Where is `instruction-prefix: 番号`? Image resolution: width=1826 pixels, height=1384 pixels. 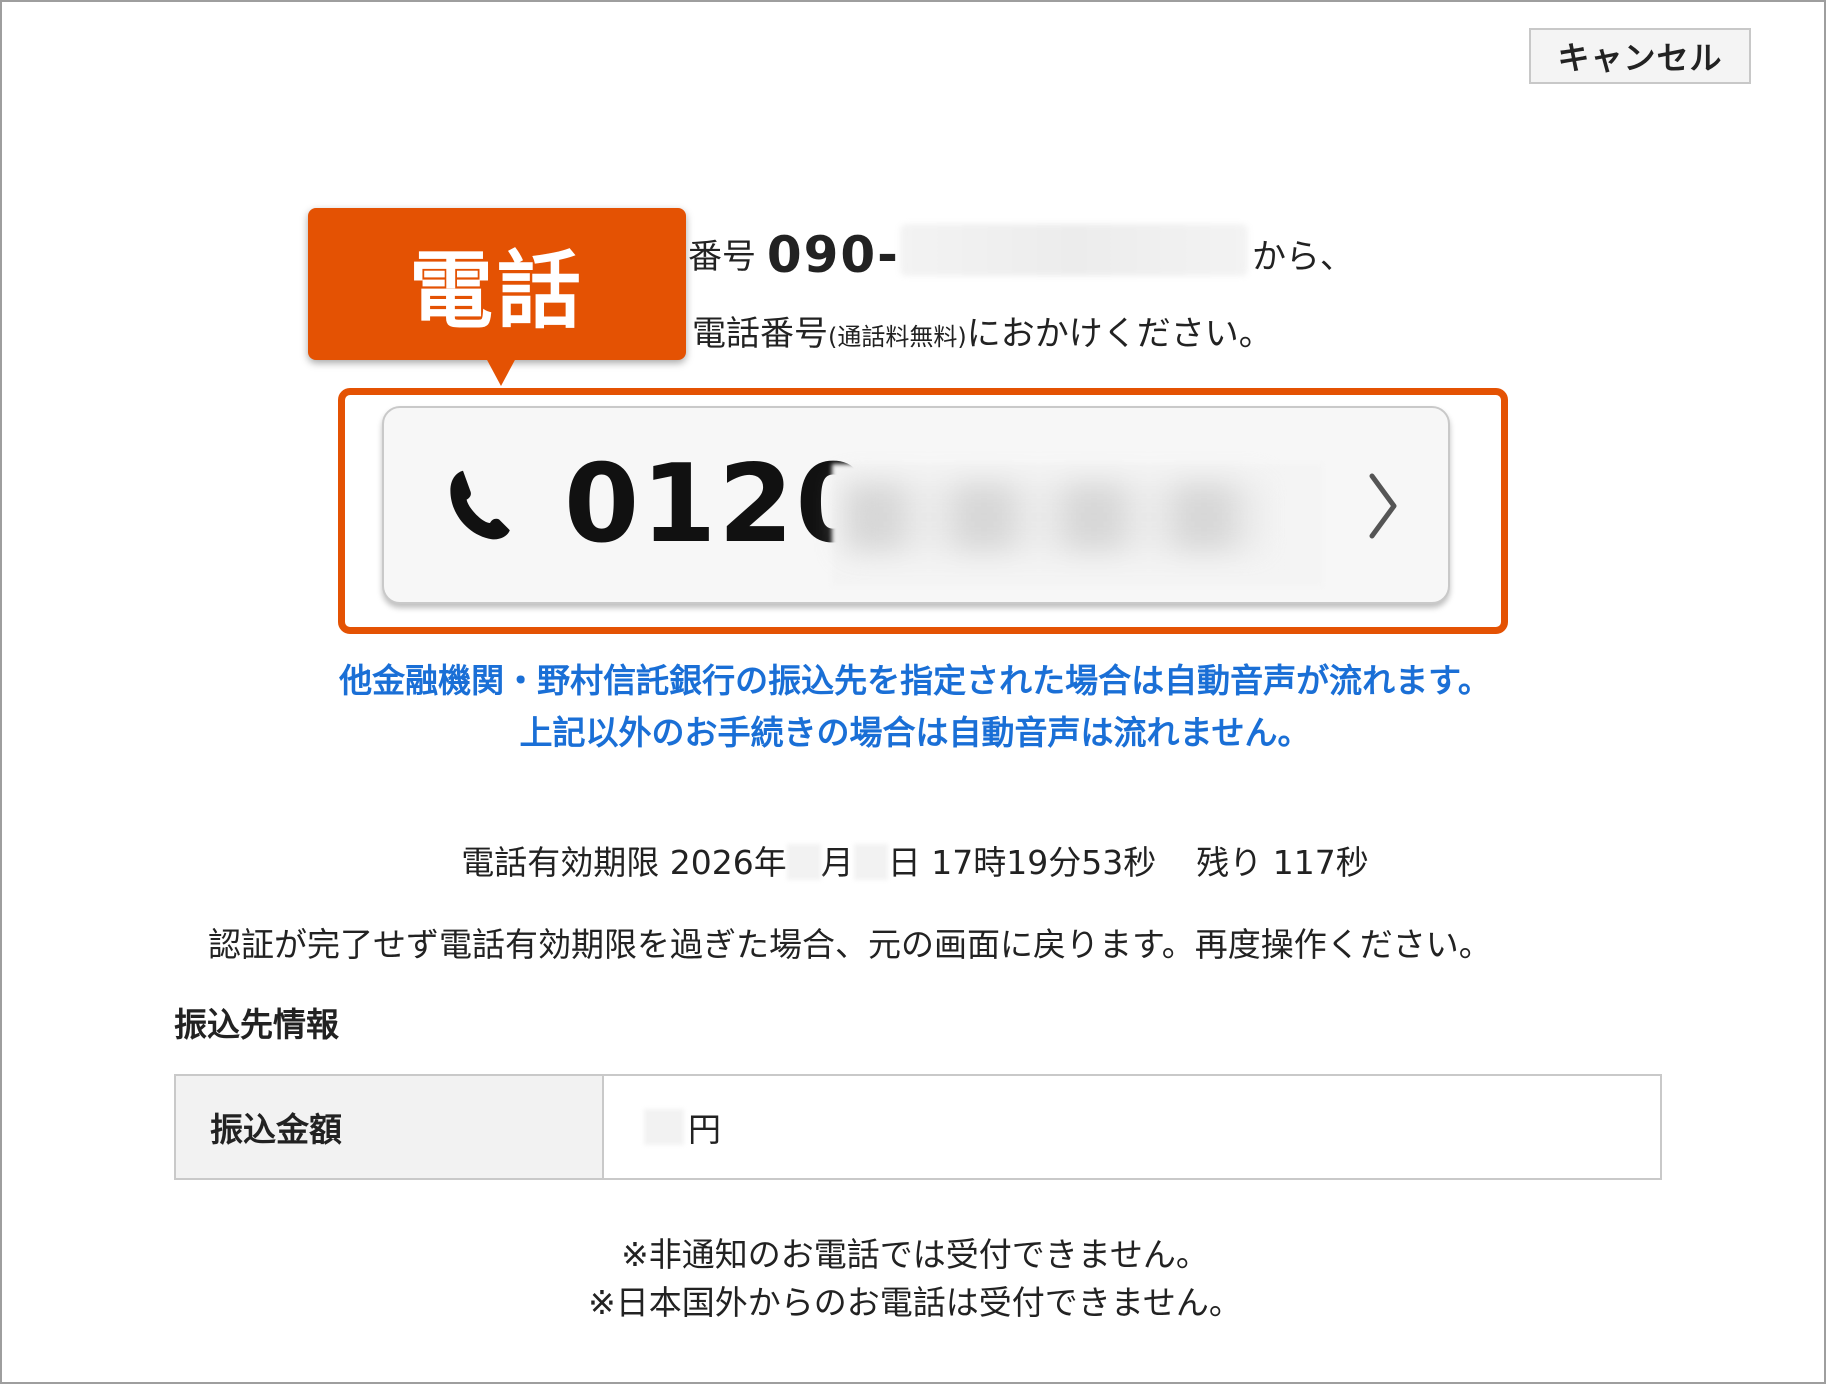
instruction-prefix: 番号 is located at coordinates (727, 257).